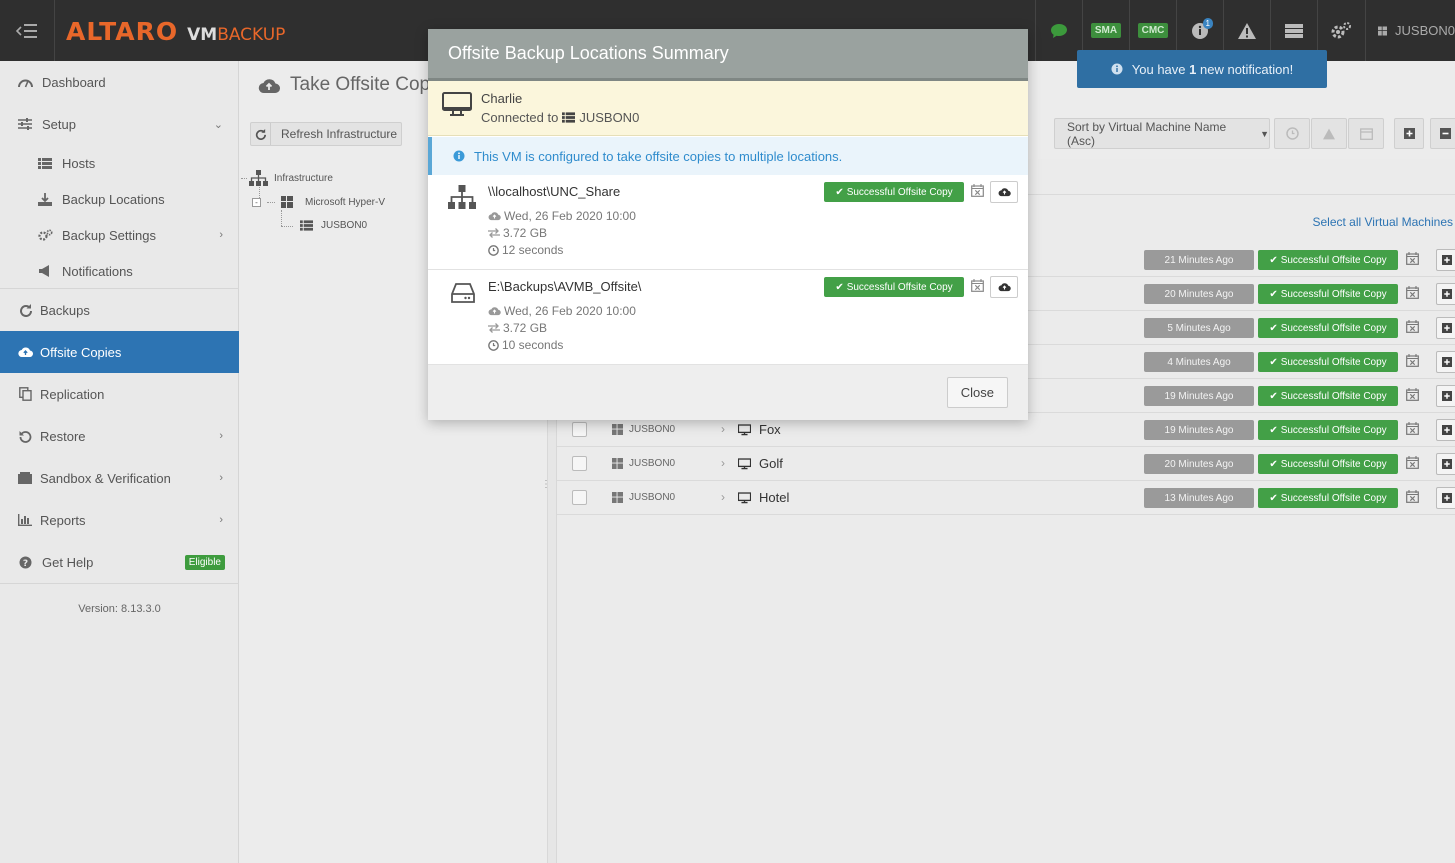  I want to click on sidebar-item-hosts: Hosts, so click(119, 163).